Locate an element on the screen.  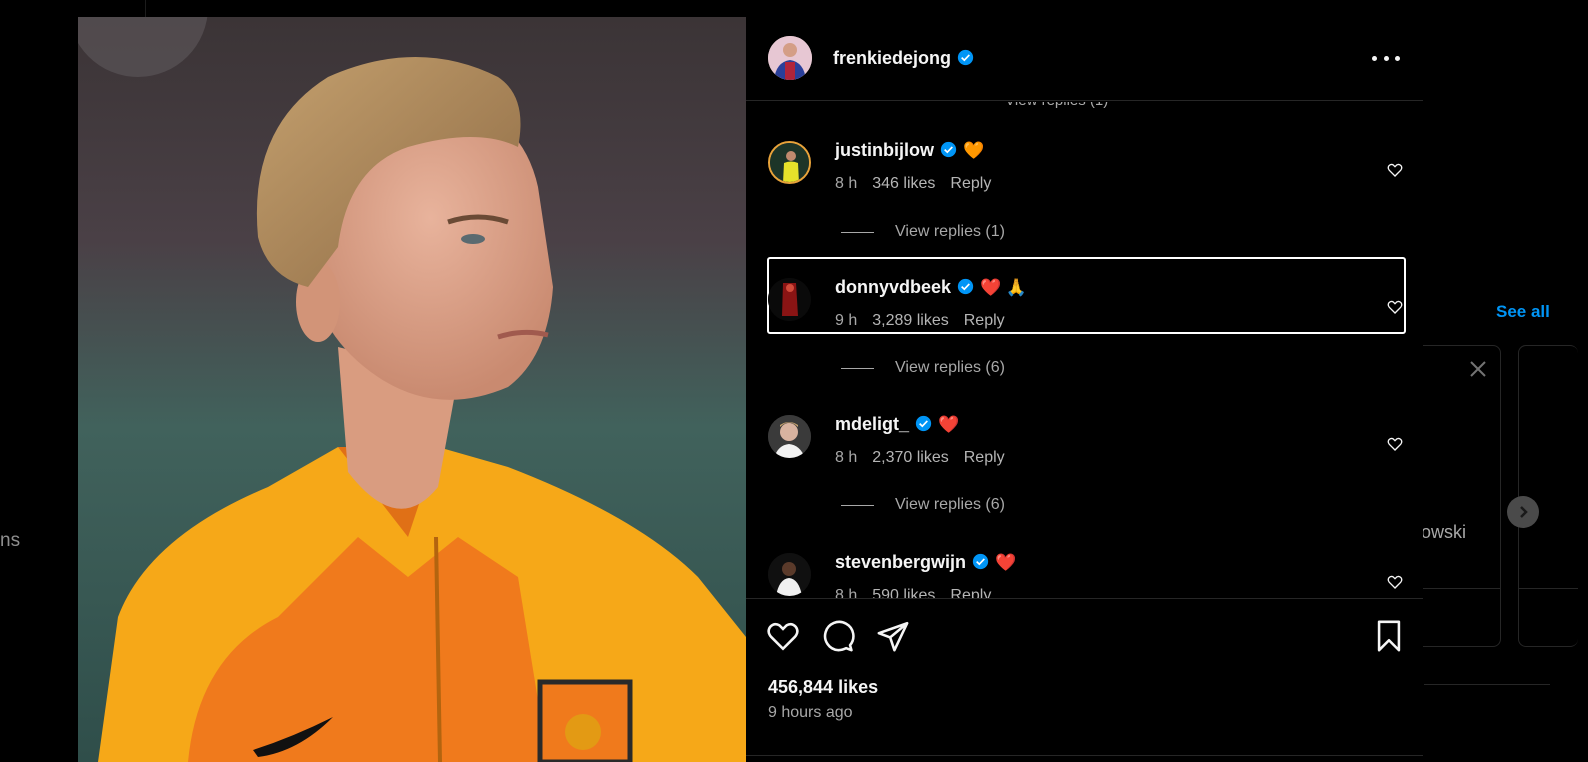
post-actions-bar: 456,844 likes 9 hours ago is located at coordinates (1084, 680).